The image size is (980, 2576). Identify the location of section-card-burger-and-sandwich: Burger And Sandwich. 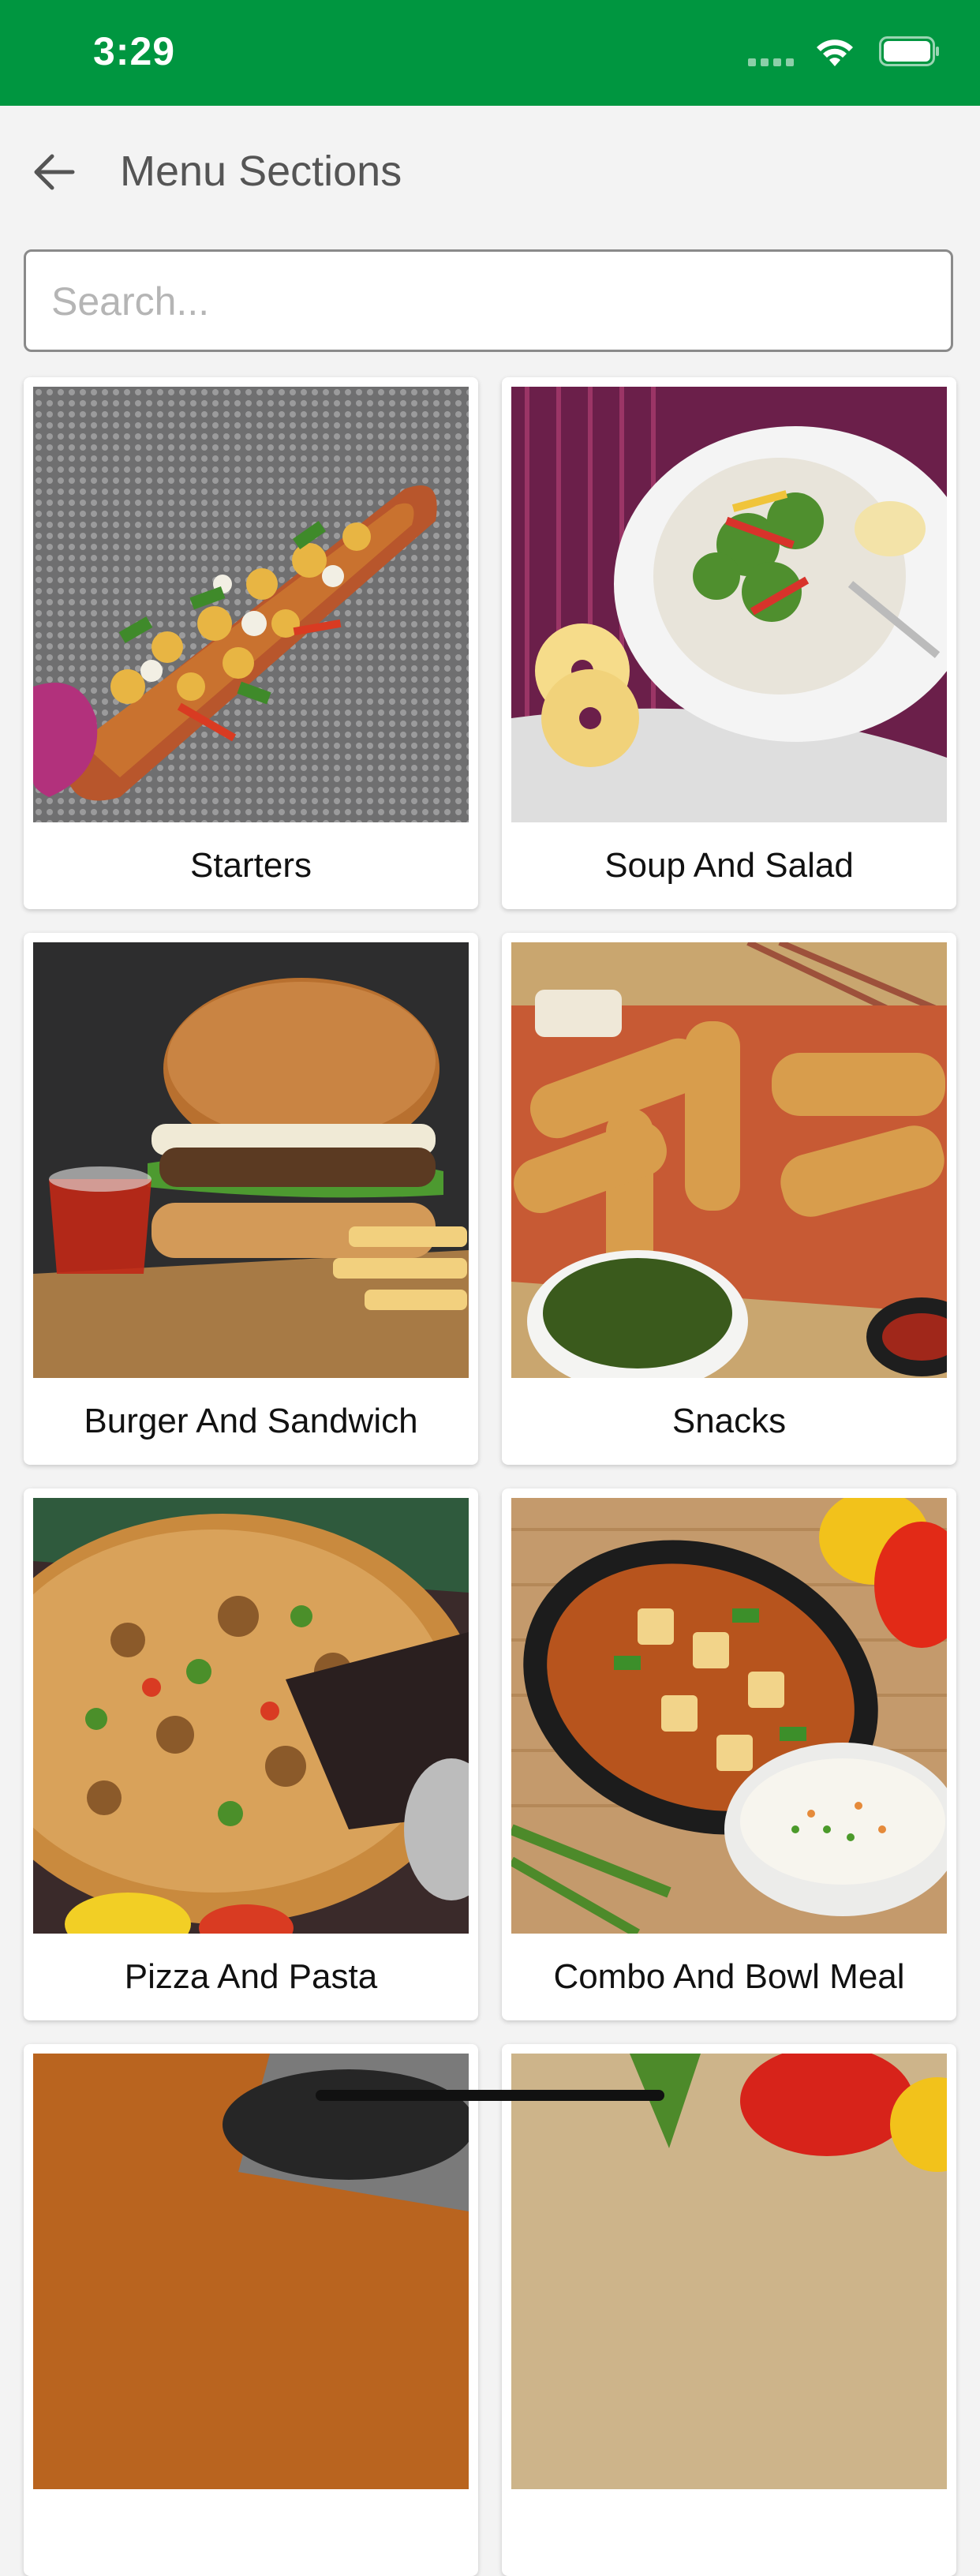
(251, 1199).